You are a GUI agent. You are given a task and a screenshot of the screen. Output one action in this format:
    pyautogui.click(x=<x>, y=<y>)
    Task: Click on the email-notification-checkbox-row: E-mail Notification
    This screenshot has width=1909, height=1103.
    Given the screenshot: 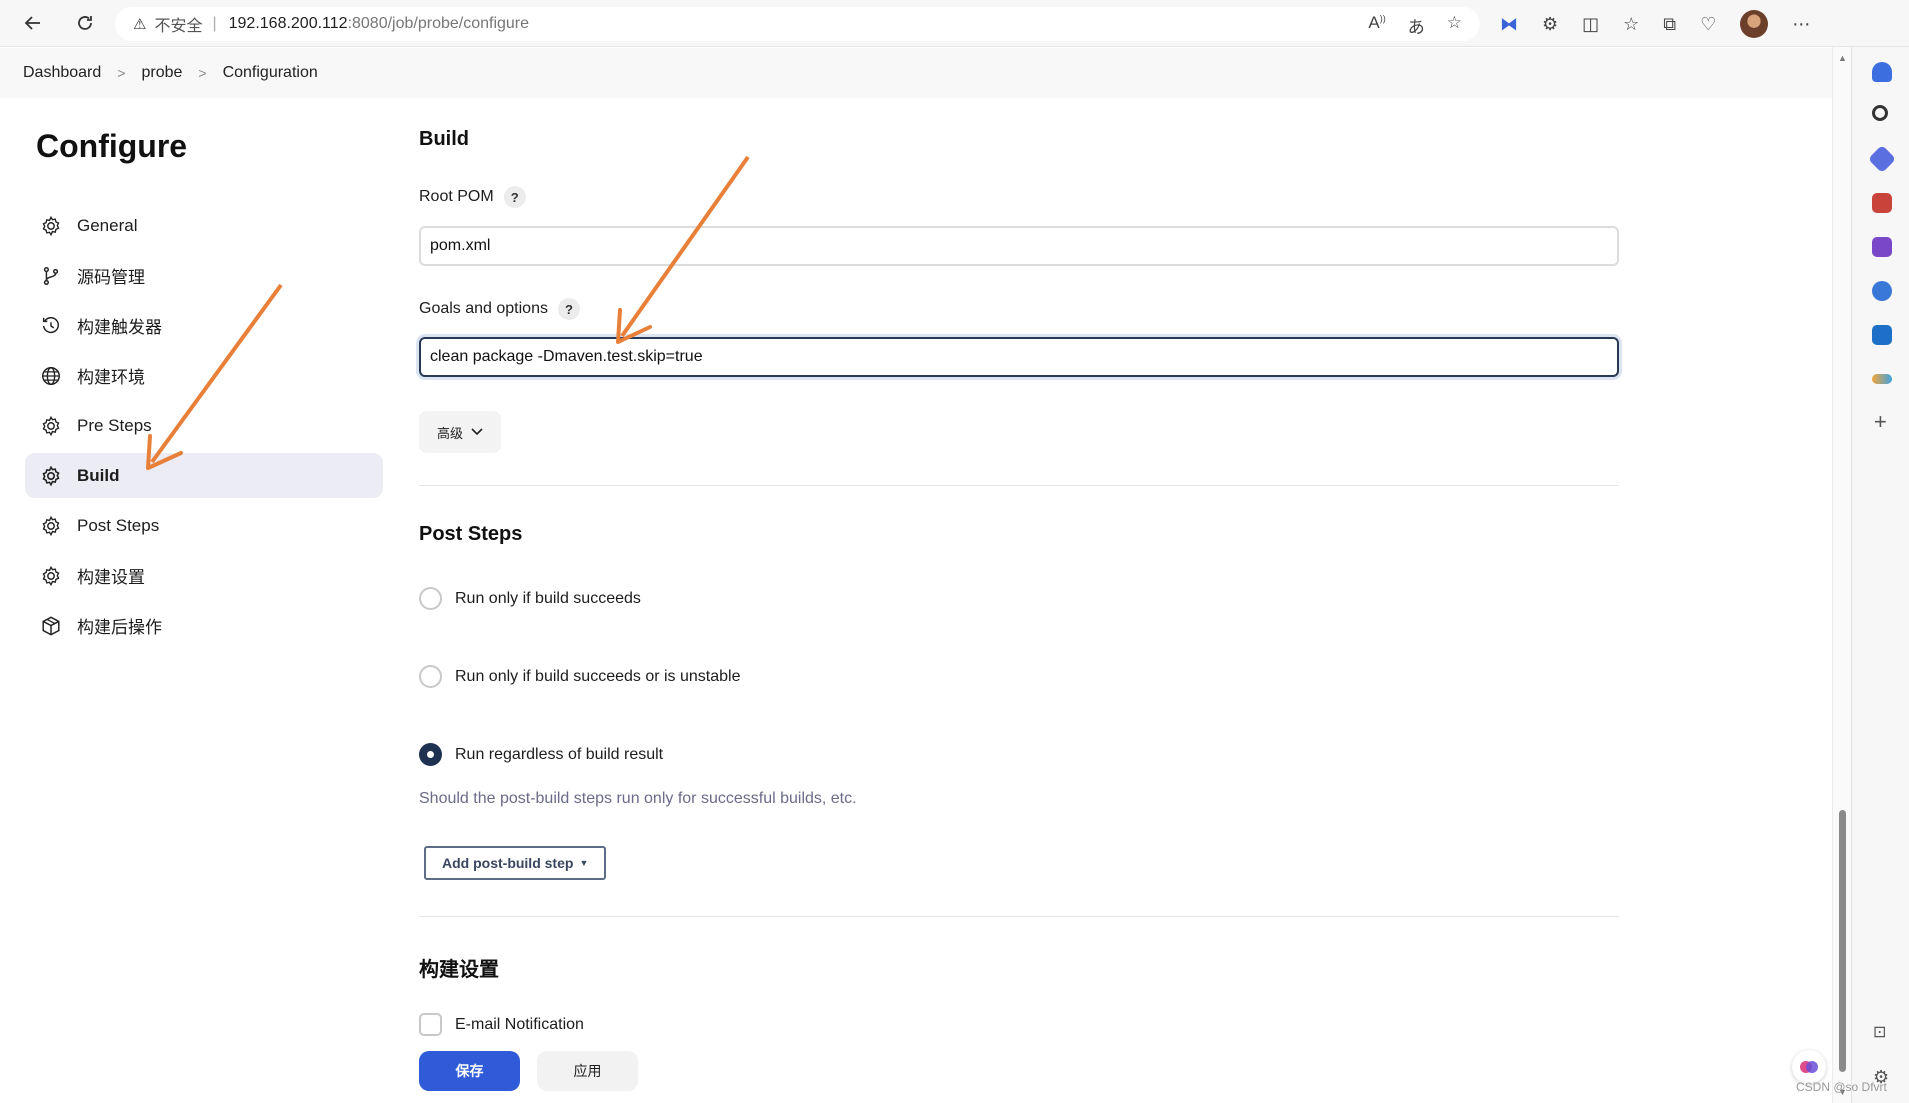 What is the action you would take?
    pyautogui.click(x=501, y=1024)
    